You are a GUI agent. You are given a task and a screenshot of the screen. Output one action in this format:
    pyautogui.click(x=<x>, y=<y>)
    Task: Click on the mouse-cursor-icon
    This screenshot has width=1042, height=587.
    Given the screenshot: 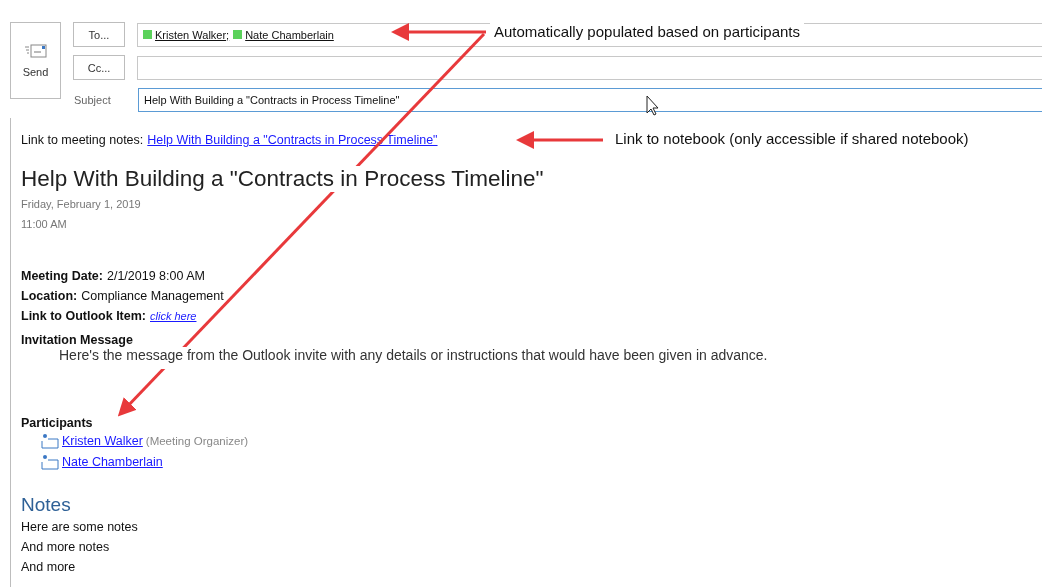 What is the action you would take?
    pyautogui.click(x=652, y=105)
    